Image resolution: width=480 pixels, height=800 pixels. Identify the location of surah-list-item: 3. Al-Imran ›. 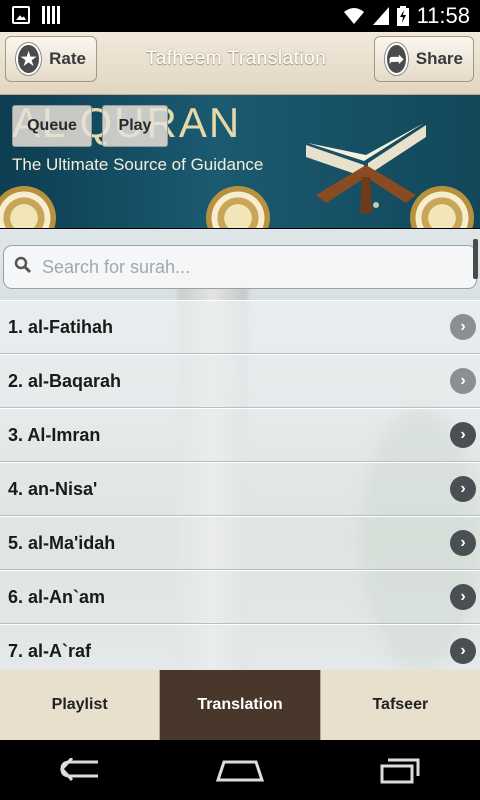
(240, 435).